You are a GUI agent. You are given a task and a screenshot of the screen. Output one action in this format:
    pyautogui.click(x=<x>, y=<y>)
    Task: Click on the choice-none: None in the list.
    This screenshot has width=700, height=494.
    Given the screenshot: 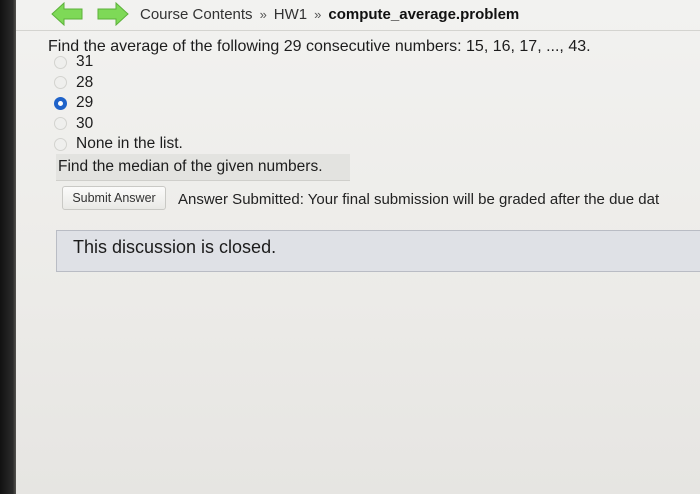 What is the action you would take?
    pyautogui.click(x=118, y=144)
    